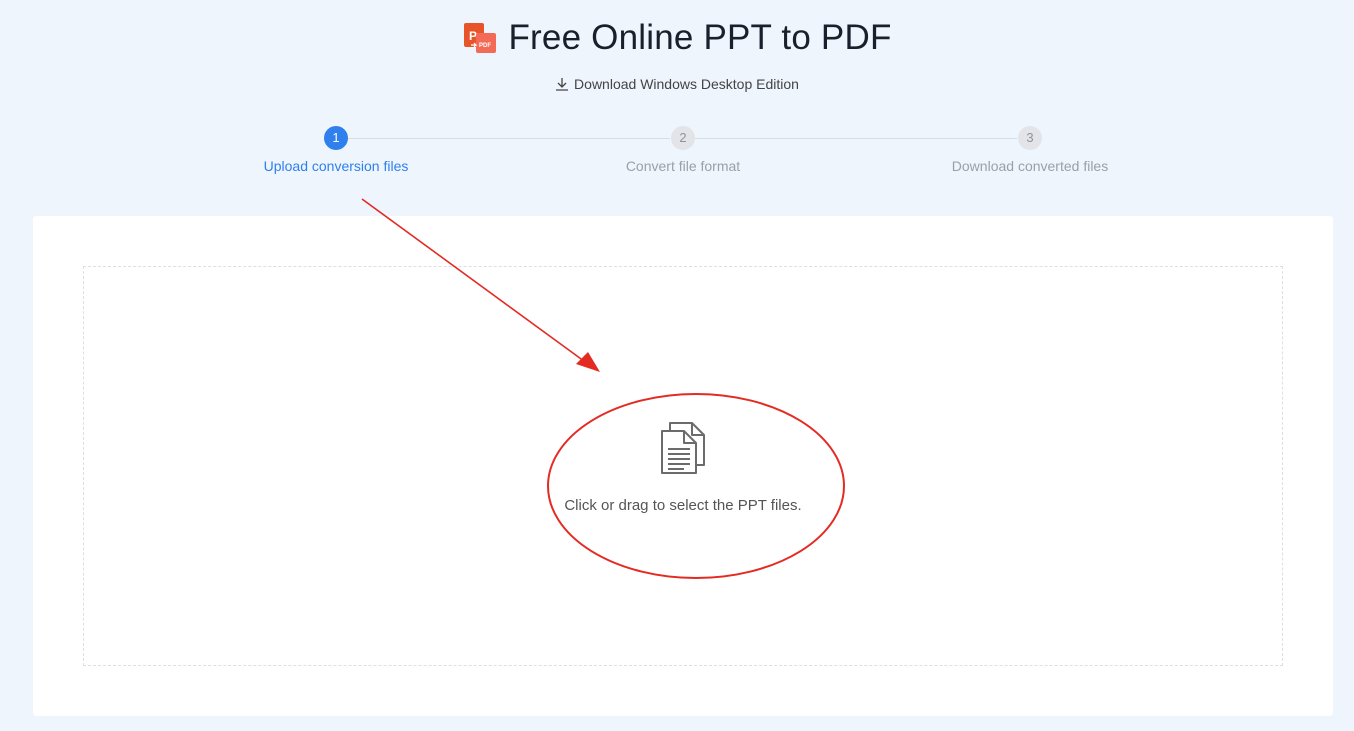 The width and height of the screenshot is (1354, 731). I want to click on step-1-label: Upload conversion files, so click(336, 166).